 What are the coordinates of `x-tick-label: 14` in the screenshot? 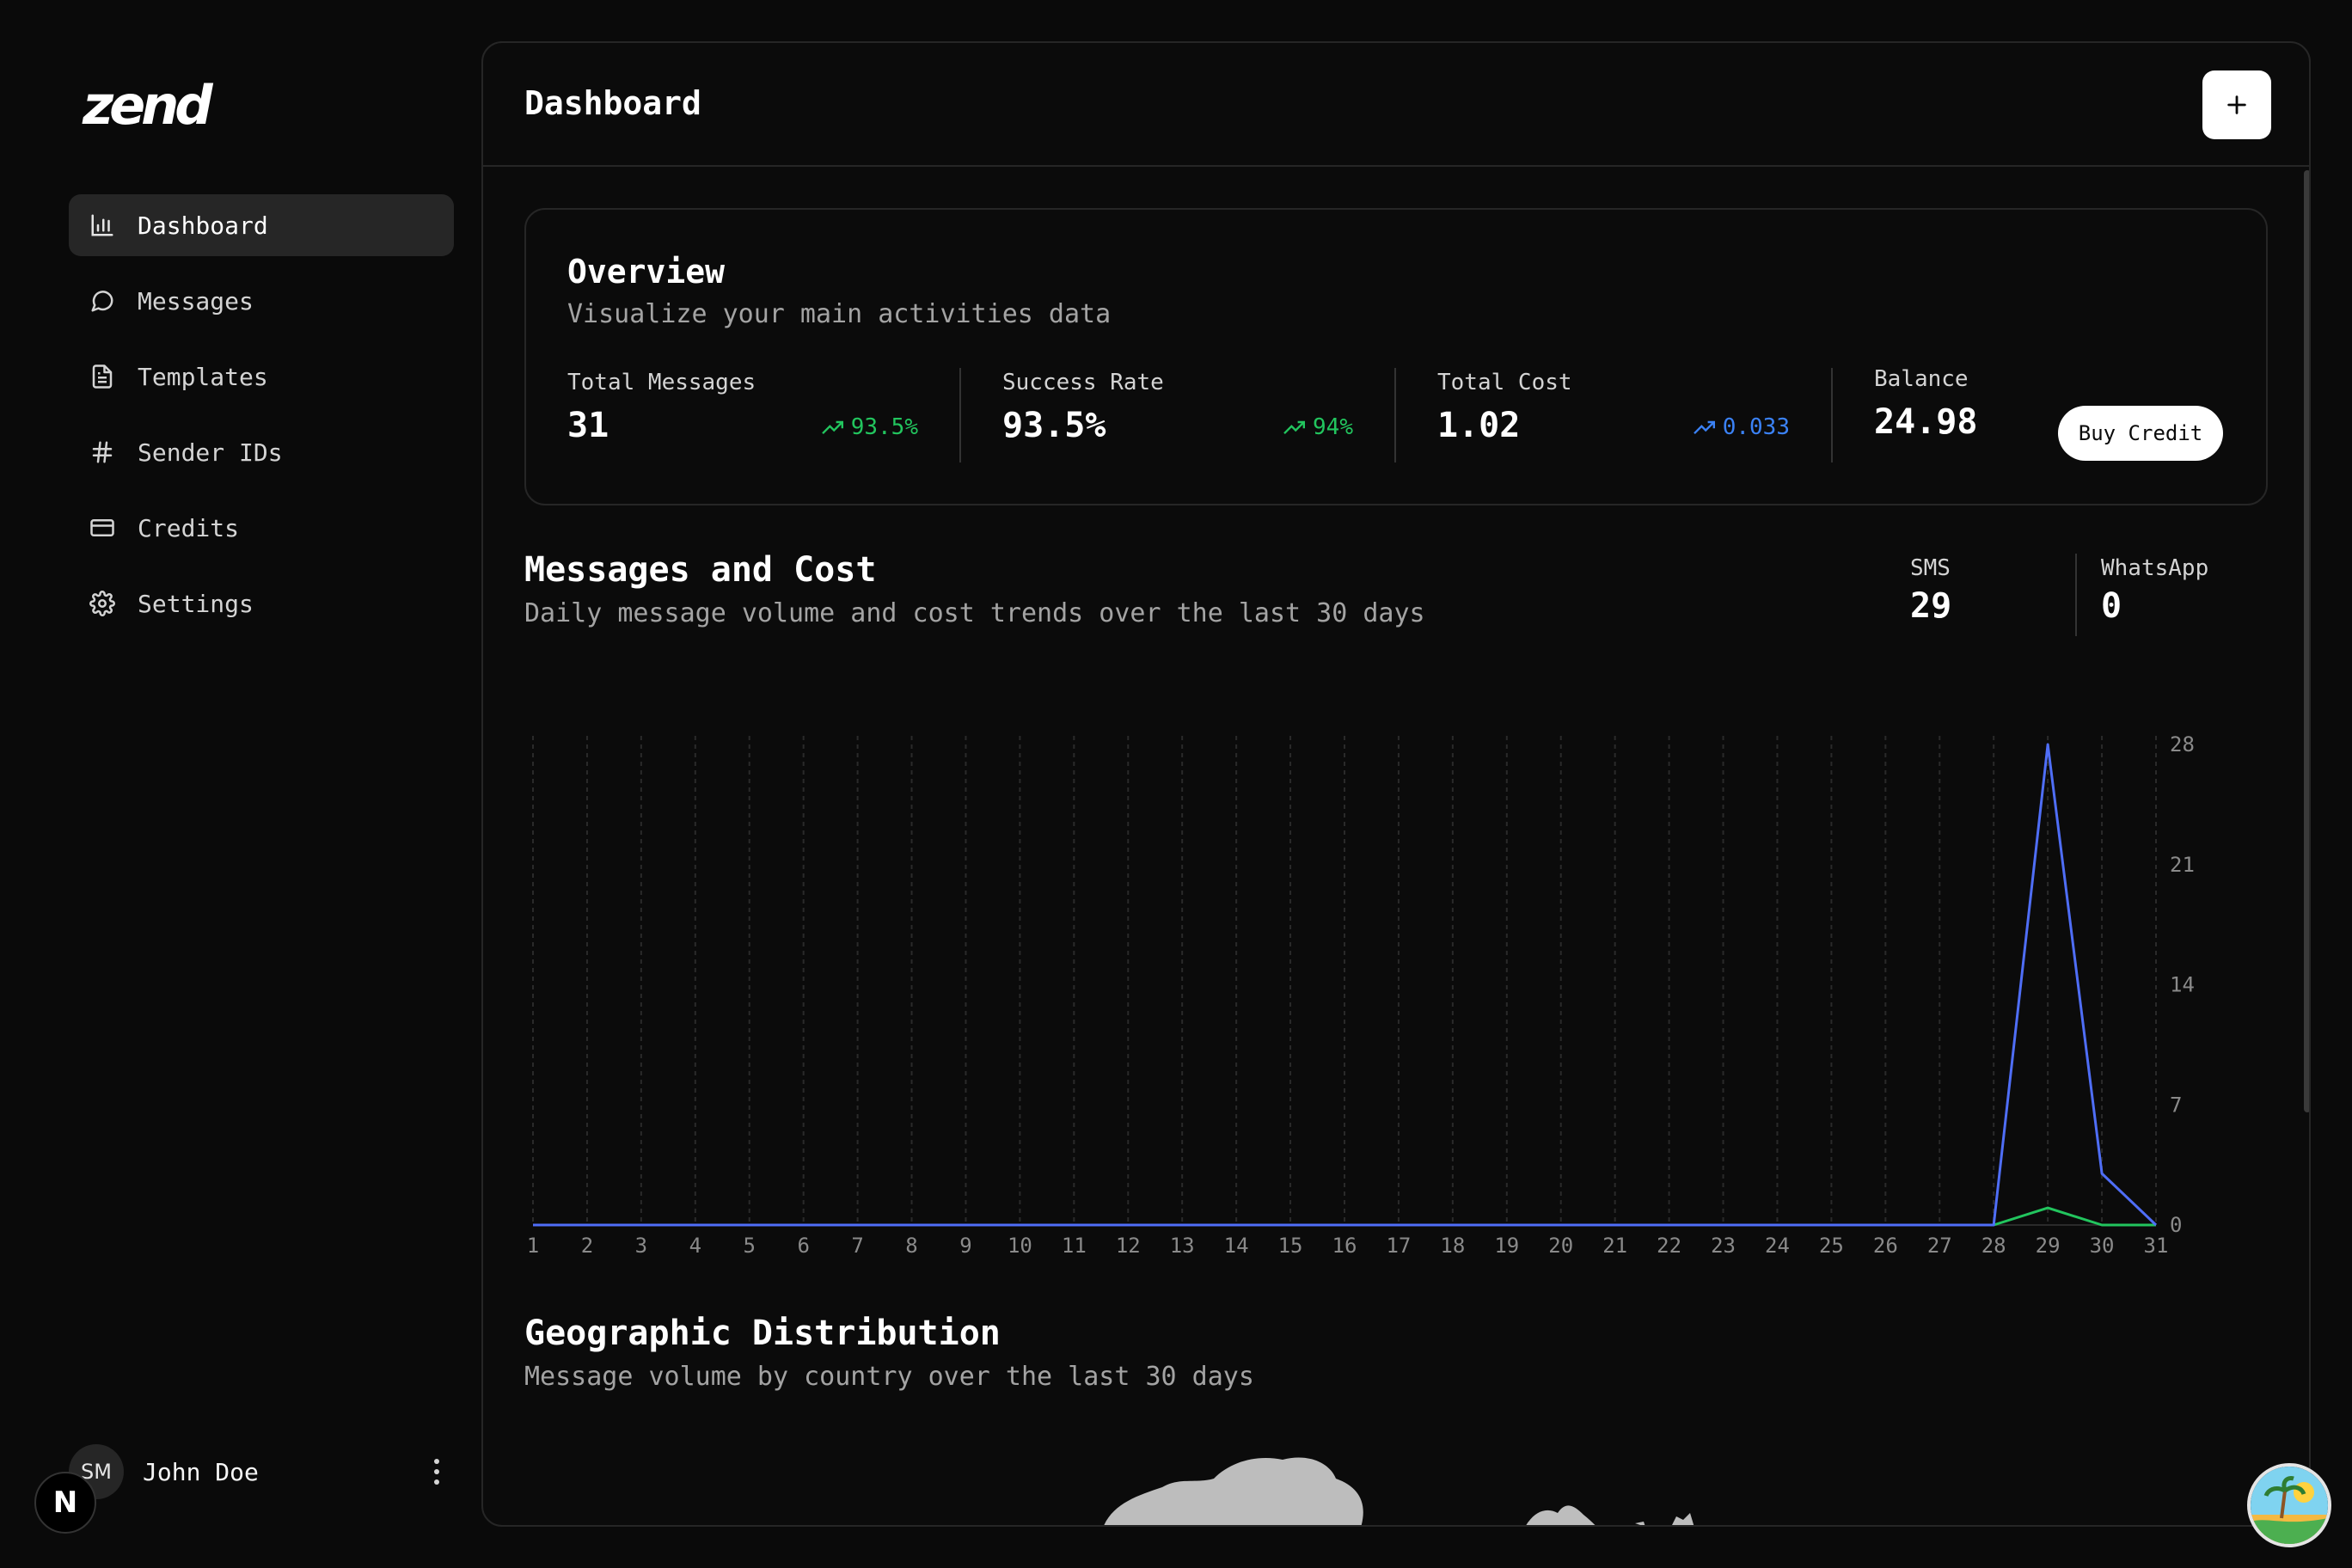 It's located at (1236, 1246).